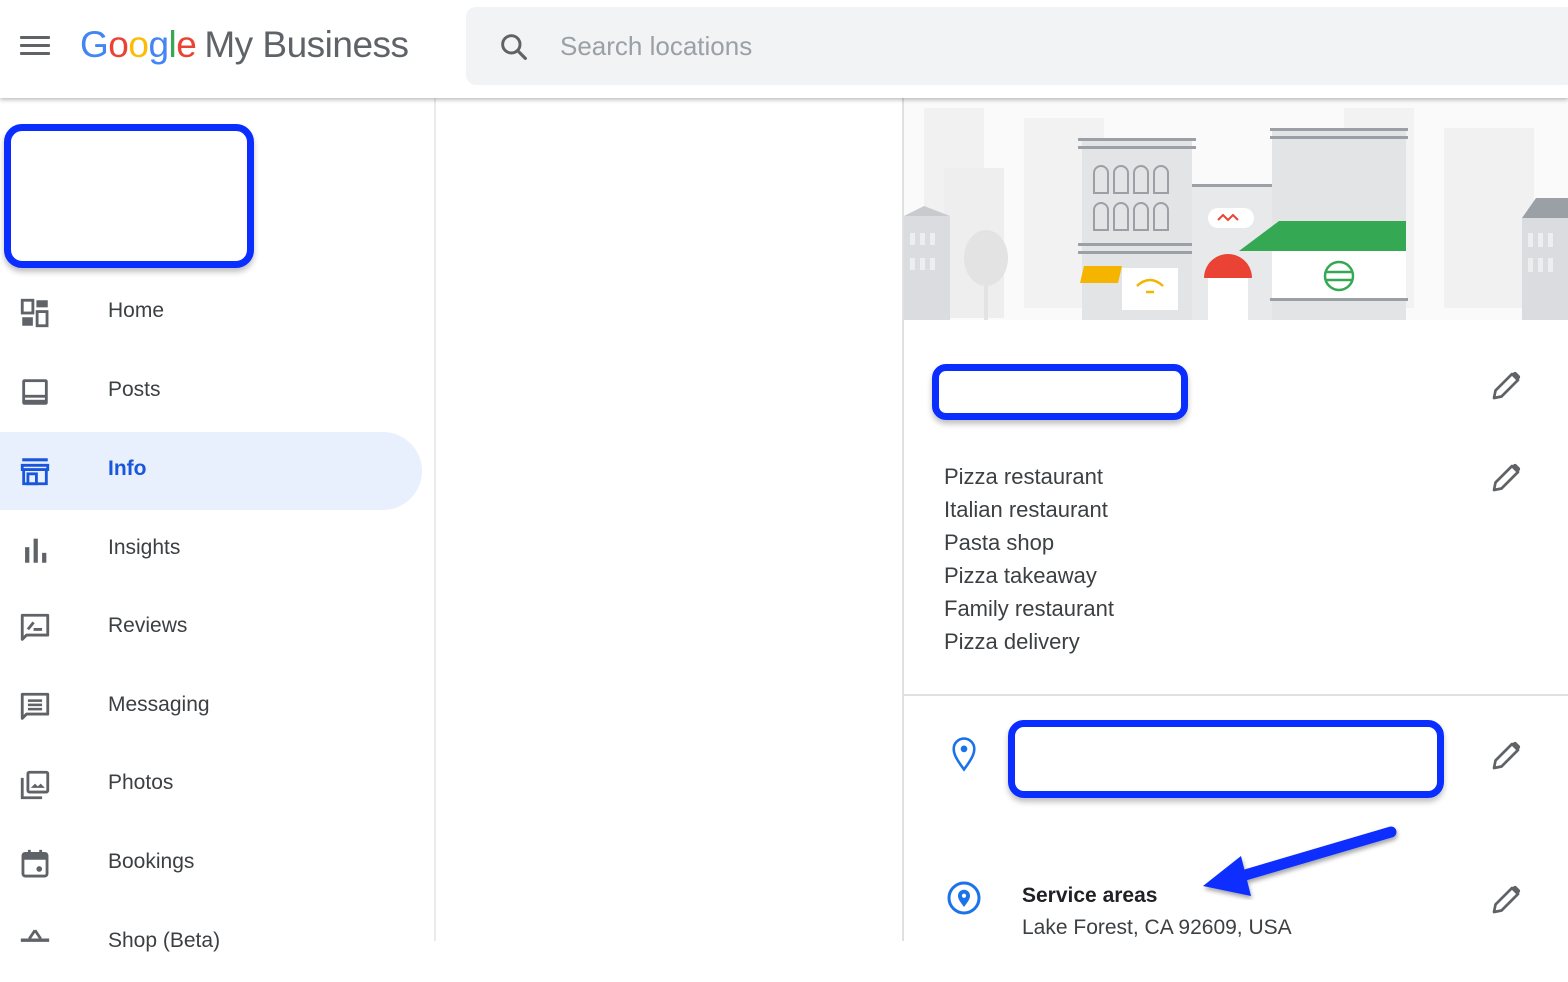  Describe the element at coordinates (211, 628) in the screenshot. I see `sidebar-item-reviews: Reviews` at that location.